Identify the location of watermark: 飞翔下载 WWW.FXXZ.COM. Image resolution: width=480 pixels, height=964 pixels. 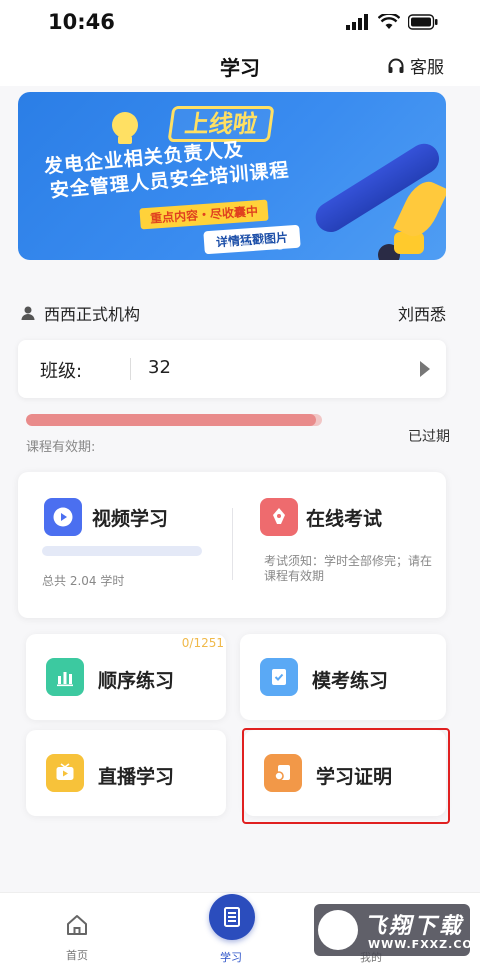
(397, 930).